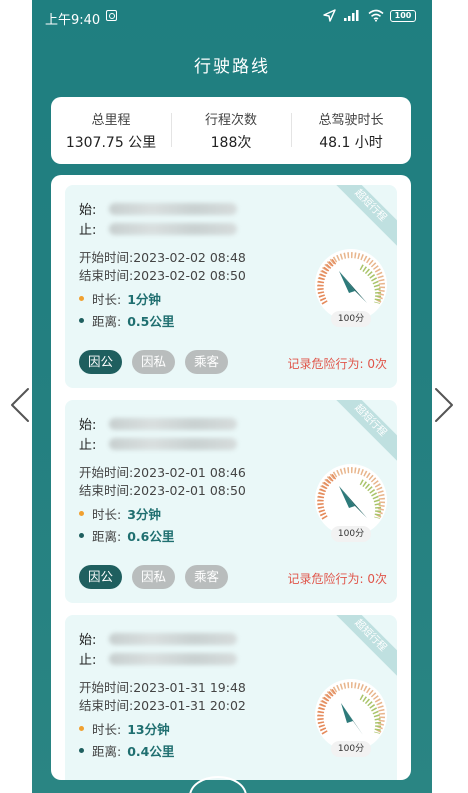 This screenshot has height=793, width=468. I want to click on summary-card: 总里程 1307.75 公里 行程次数 188次 总驾驶时长 48.1 小时, so click(231, 130).